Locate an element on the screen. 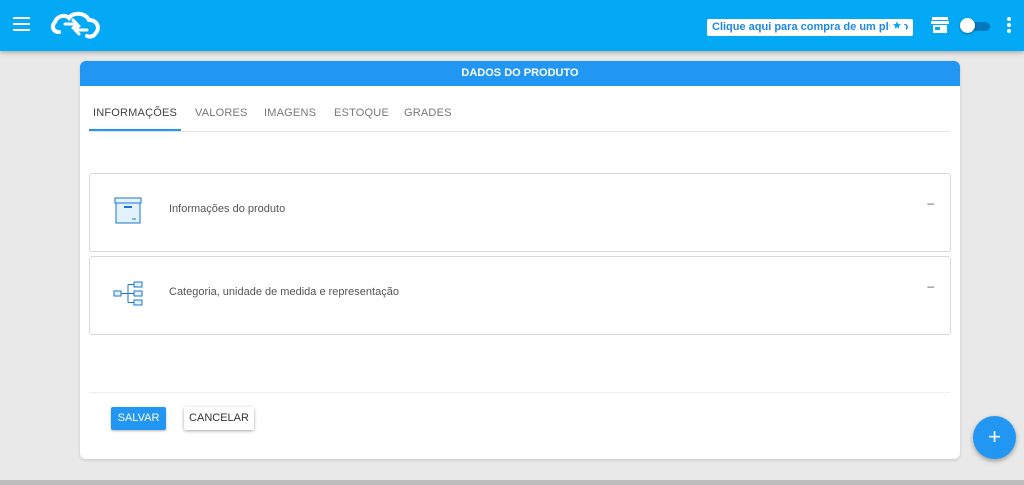  box-icon is located at coordinates (128, 210).